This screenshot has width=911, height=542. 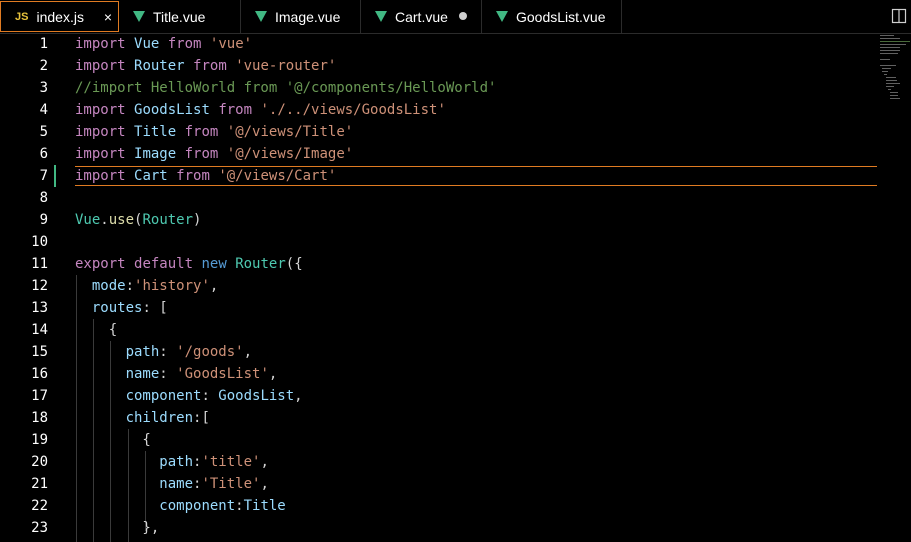 I want to click on code-line: 6 import Image from '@/views/Image', so click(x=440, y=154).